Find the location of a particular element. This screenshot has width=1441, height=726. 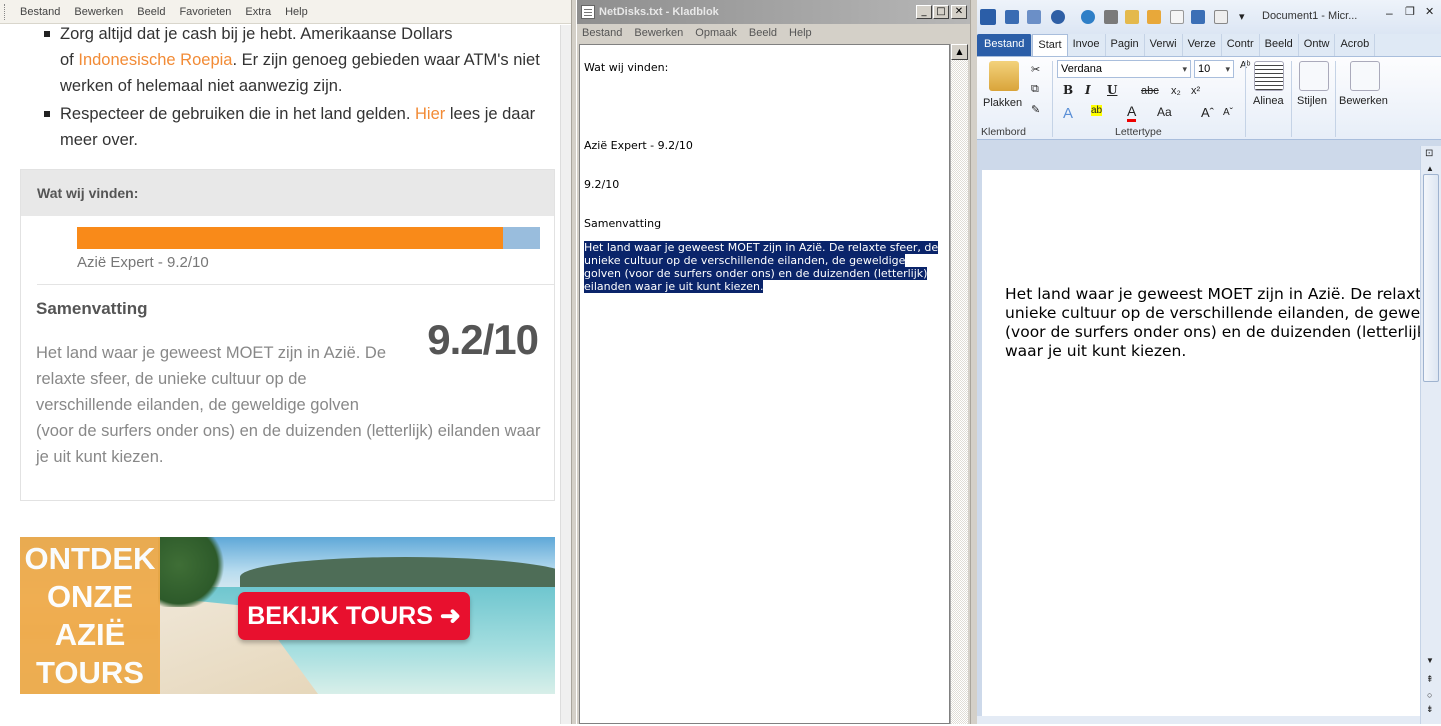

browser-scrollbar is located at coordinates (565, 374).